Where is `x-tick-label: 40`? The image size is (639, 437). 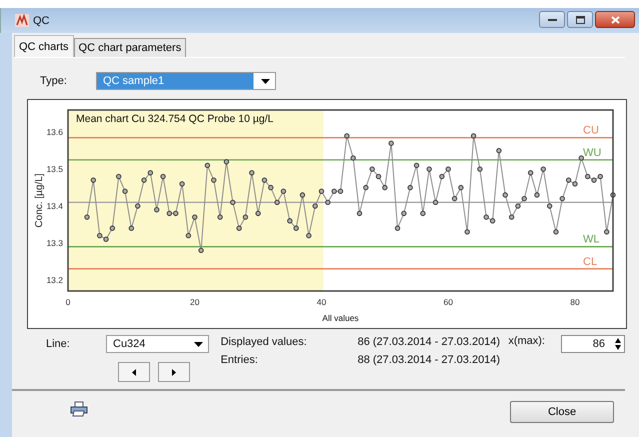
x-tick-label: 40 is located at coordinates (321, 302).